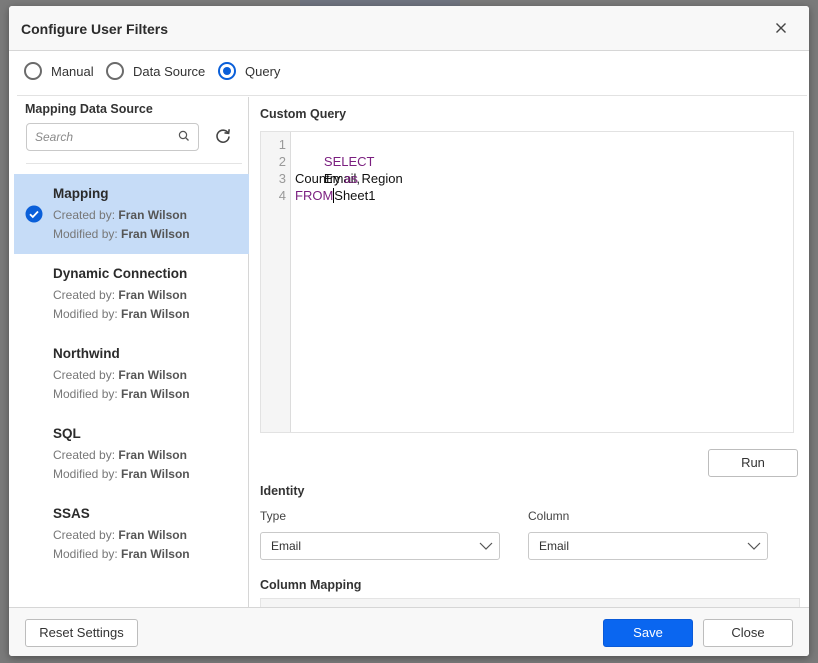 This screenshot has height=663, width=818. What do you see at coordinates (549, 516) in the screenshot?
I see `column-label: Column` at bounding box center [549, 516].